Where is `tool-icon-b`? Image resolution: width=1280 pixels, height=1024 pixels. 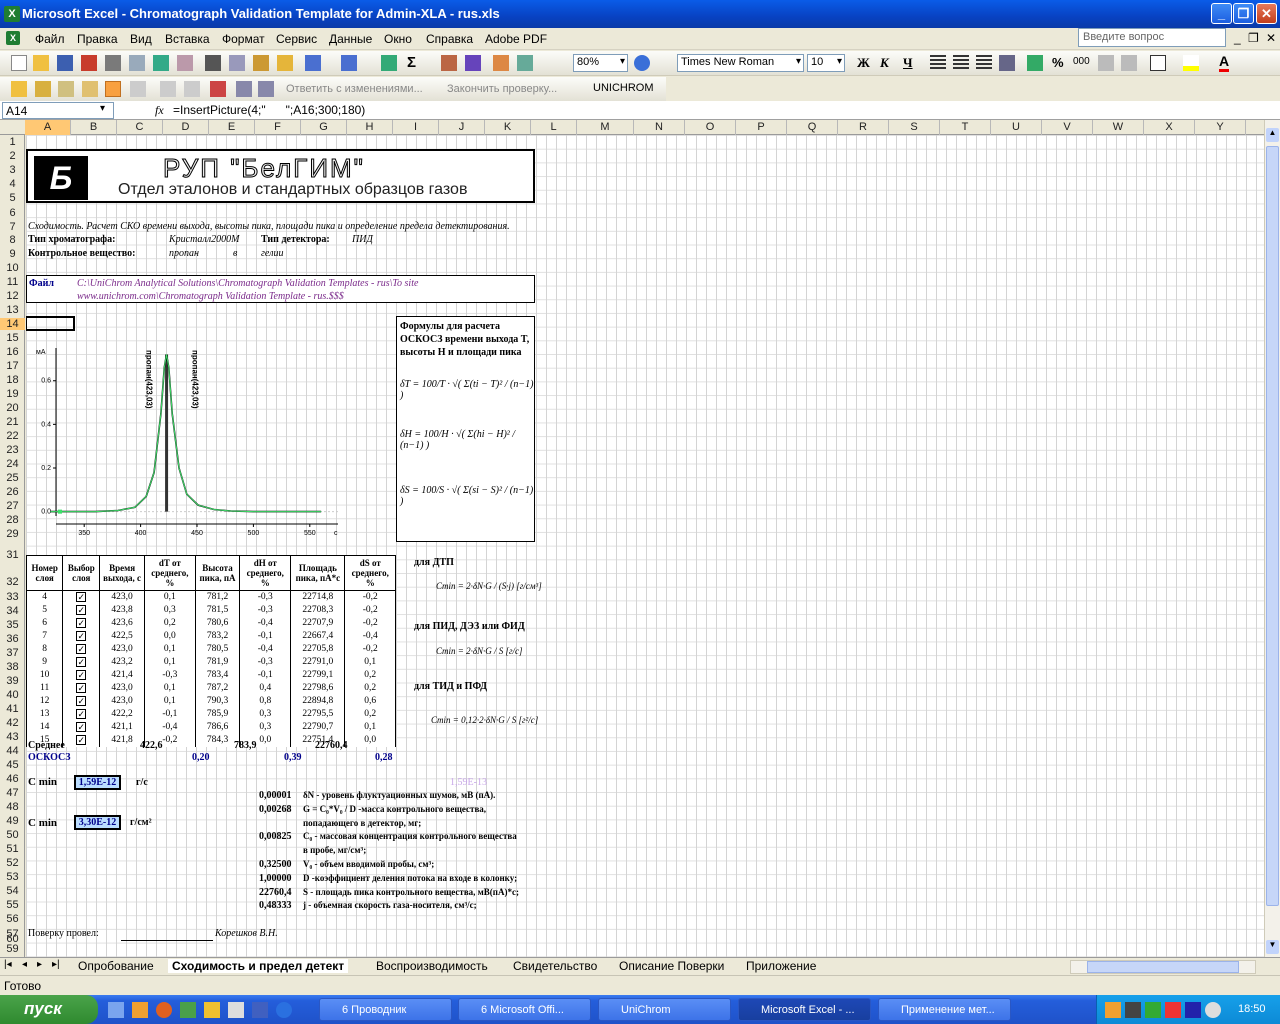
tool-icon-b is located at coordinates (168, 89).